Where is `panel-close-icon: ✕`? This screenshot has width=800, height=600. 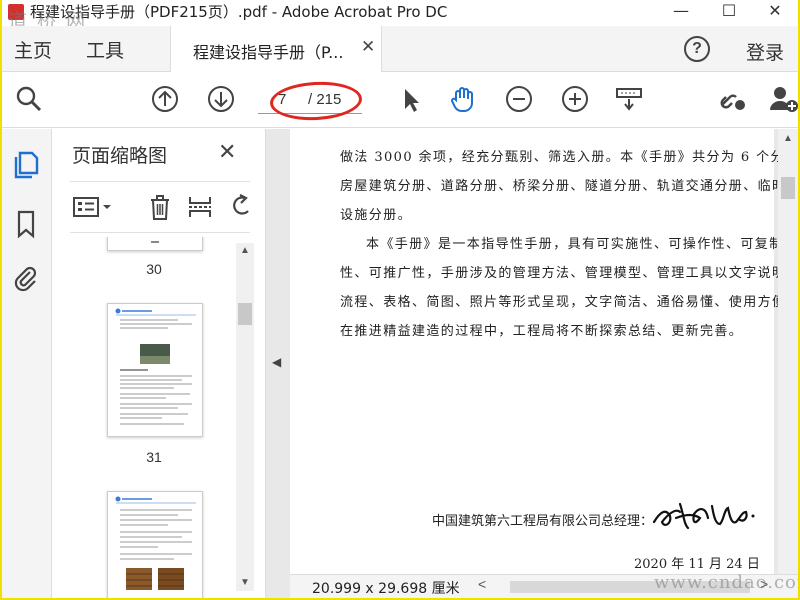 panel-close-icon: ✕ is located at coordinates (227, 152).